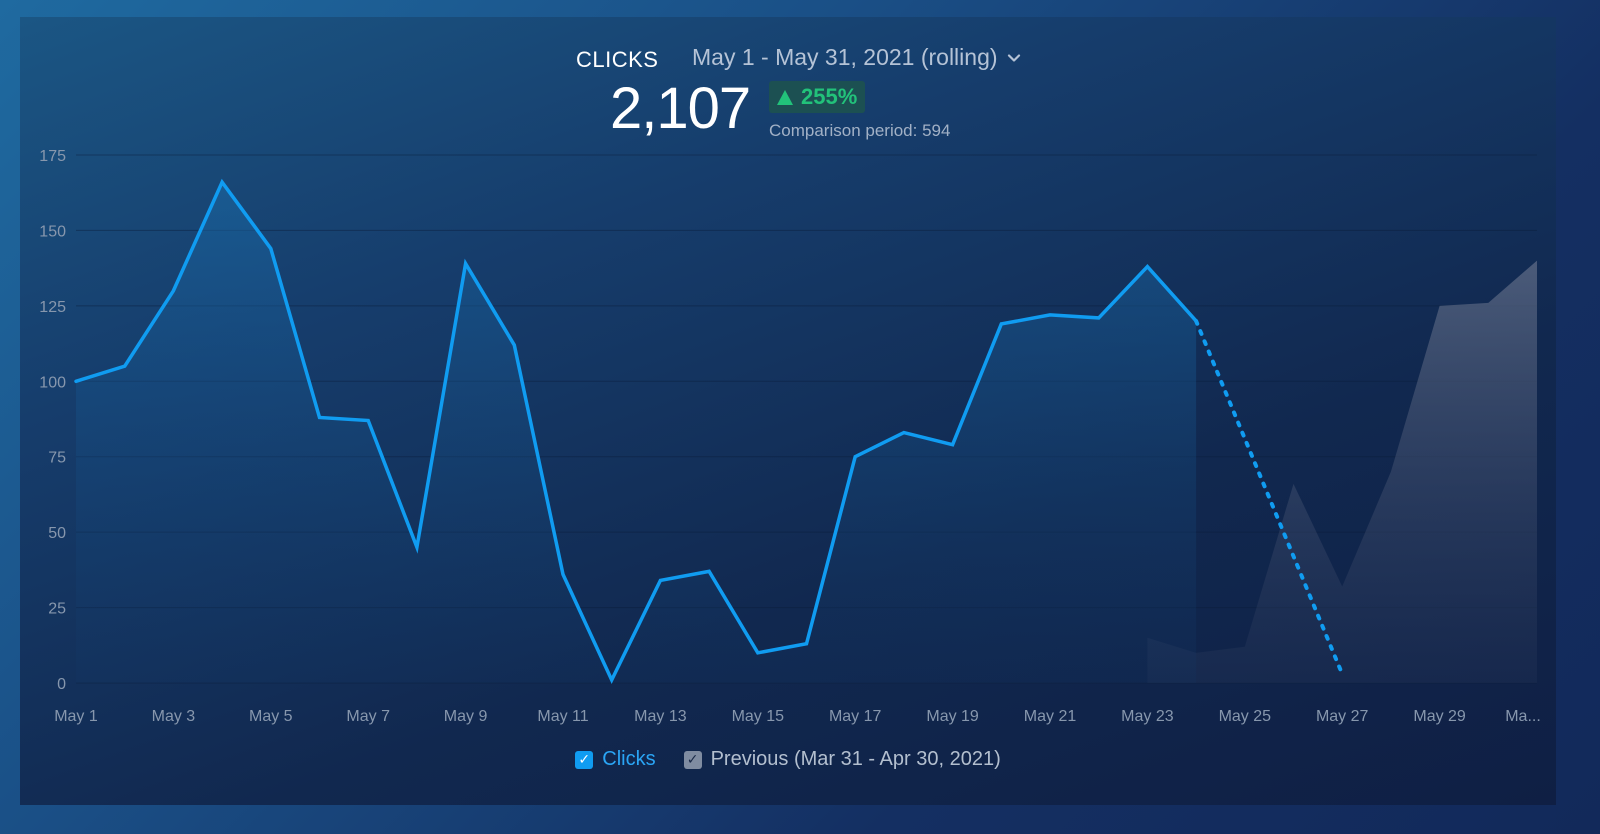 The width and height of the screenshot is (1600, 834). I want to click on x-tick-label: May 27, so click(1342, 716).